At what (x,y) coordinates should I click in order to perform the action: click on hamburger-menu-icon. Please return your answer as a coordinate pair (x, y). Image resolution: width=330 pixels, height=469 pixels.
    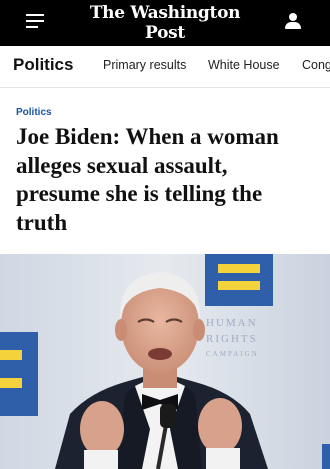
    Looking at the image, I should click on (36, 21).